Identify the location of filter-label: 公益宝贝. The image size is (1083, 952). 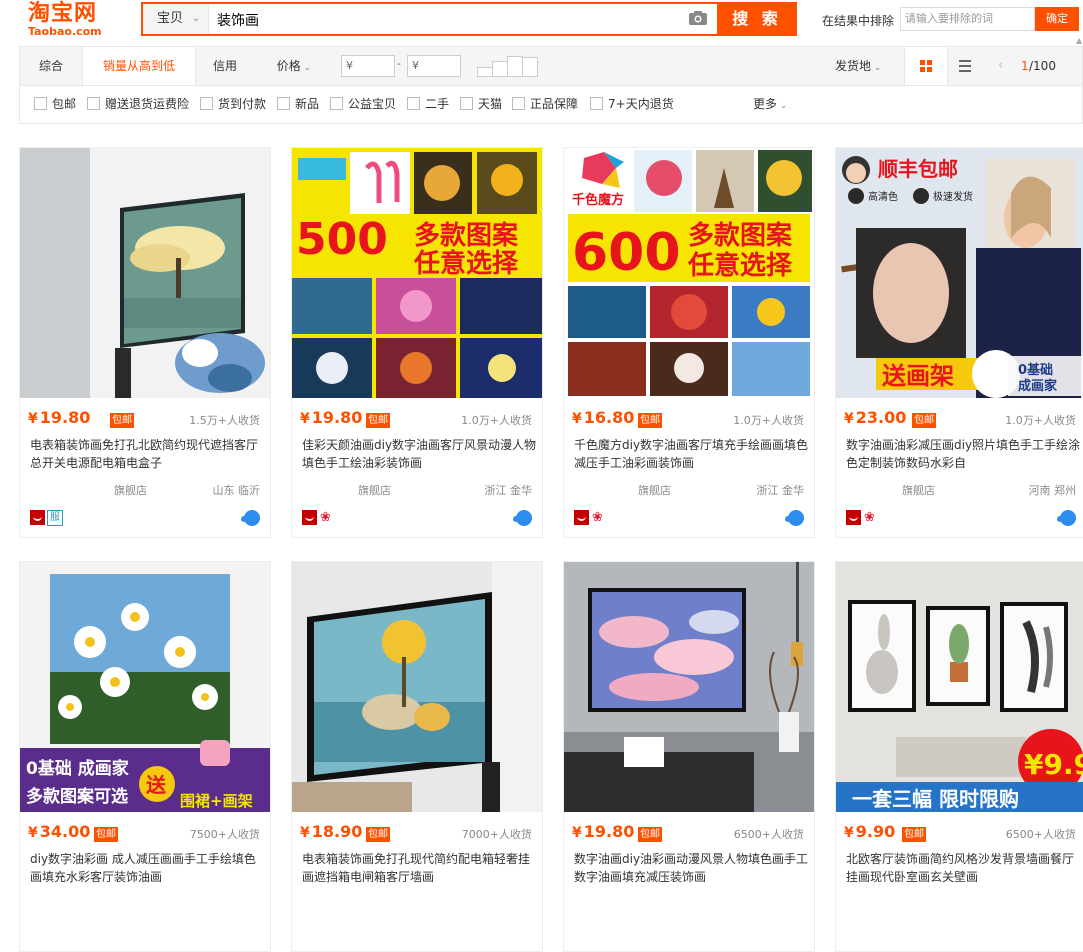
(372, 104).